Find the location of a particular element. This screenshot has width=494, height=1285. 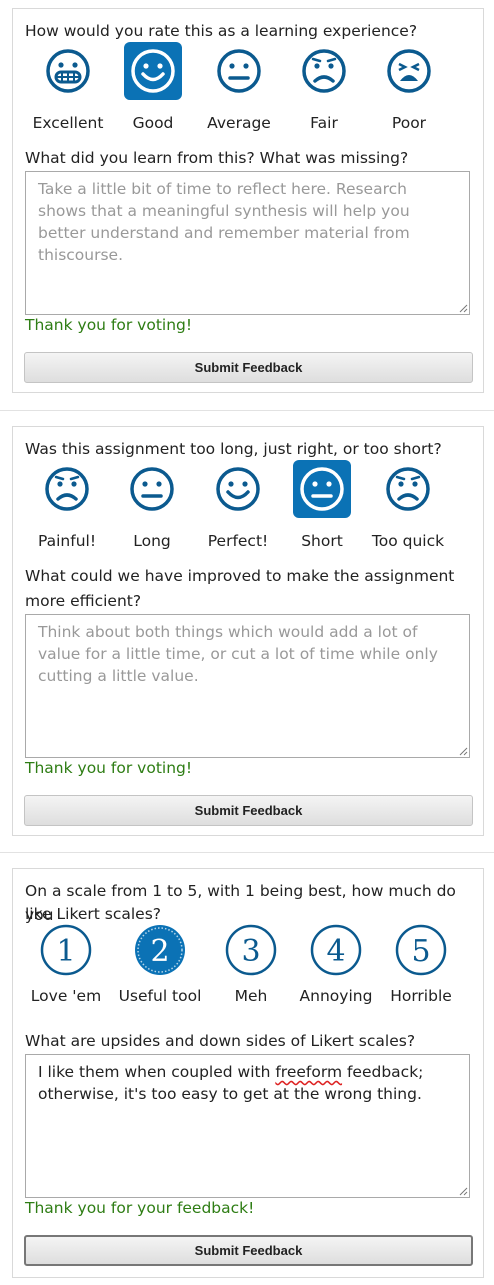

rating-option-too-quick: Too quick is located at coordinates (408, 505).